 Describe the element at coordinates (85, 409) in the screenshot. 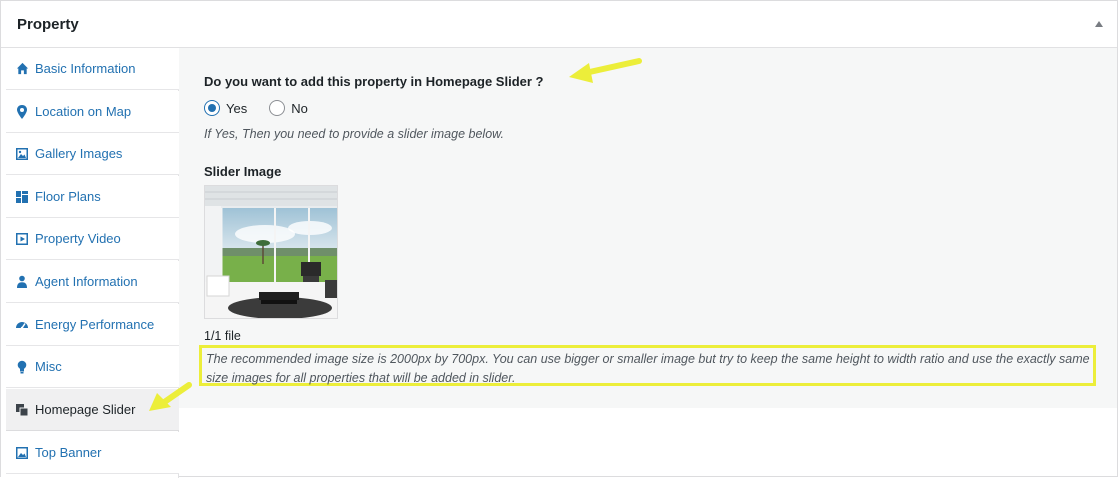

I see `sidebar-item-label: Homepage Slider` at that location.